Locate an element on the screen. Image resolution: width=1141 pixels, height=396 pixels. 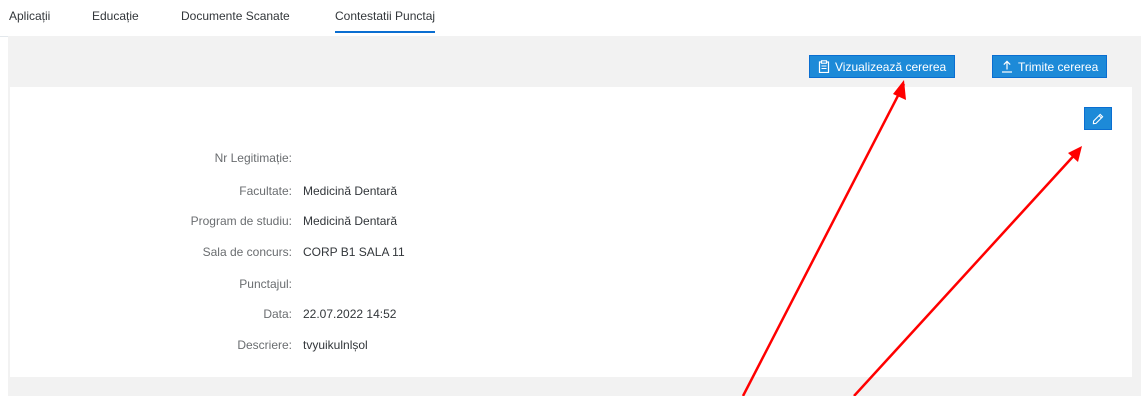
program-de-studiu-value: Medicină Dentară is located at coordinates (350, 221).